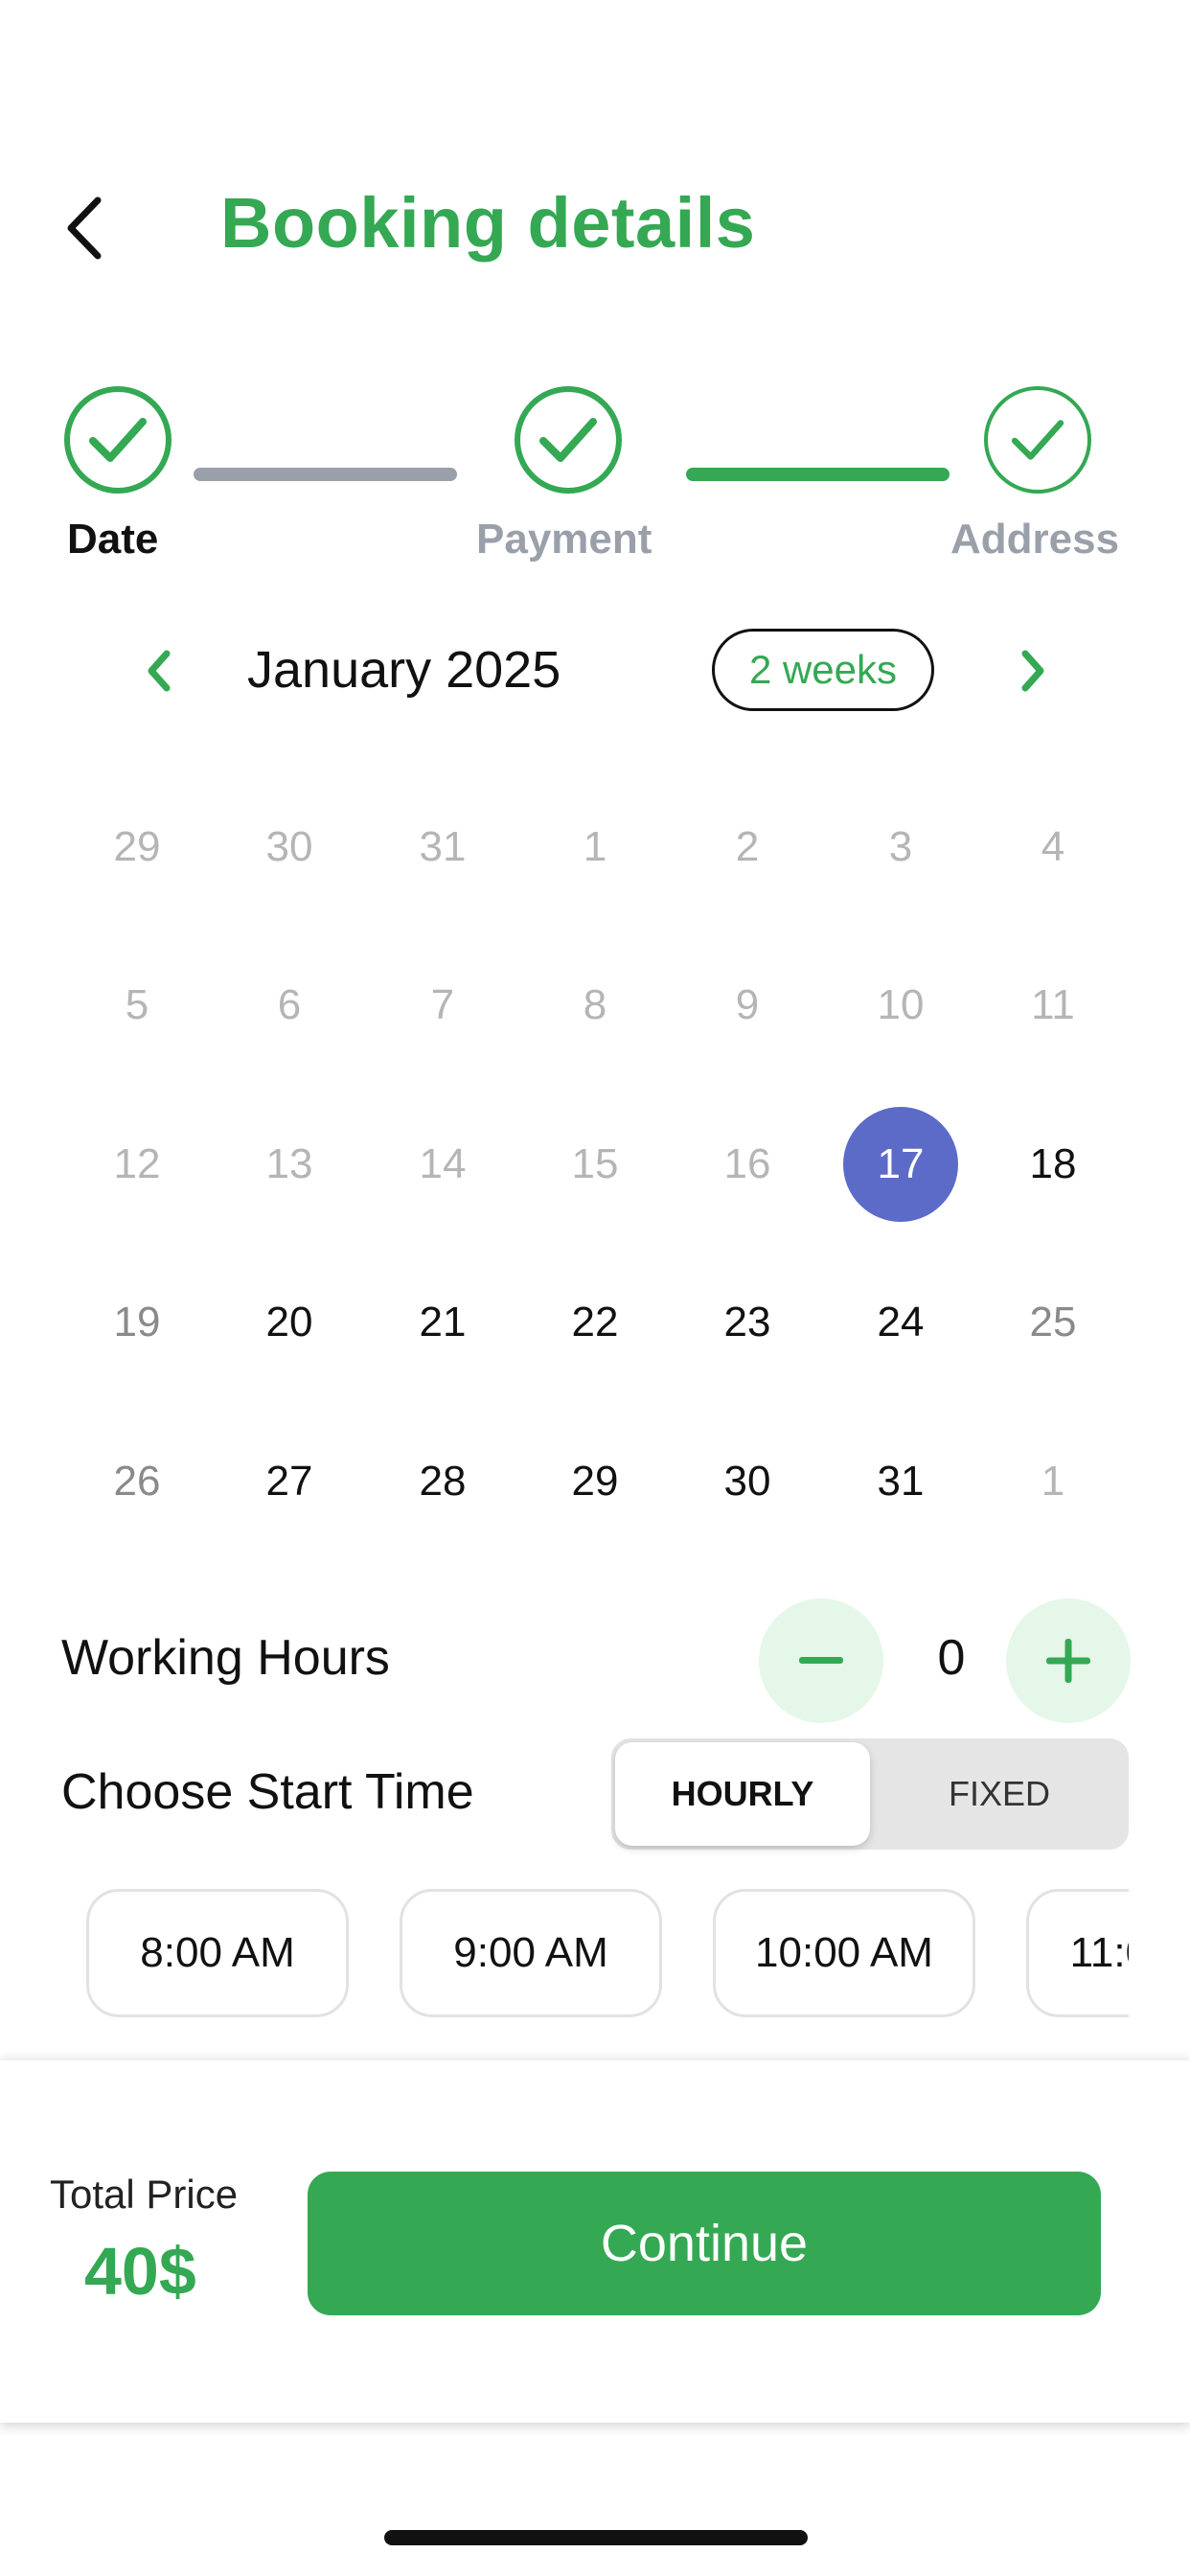 The height and width of the screenshot is (2576, 1190). I want to click on step-date-indicator, so click(118, 440).